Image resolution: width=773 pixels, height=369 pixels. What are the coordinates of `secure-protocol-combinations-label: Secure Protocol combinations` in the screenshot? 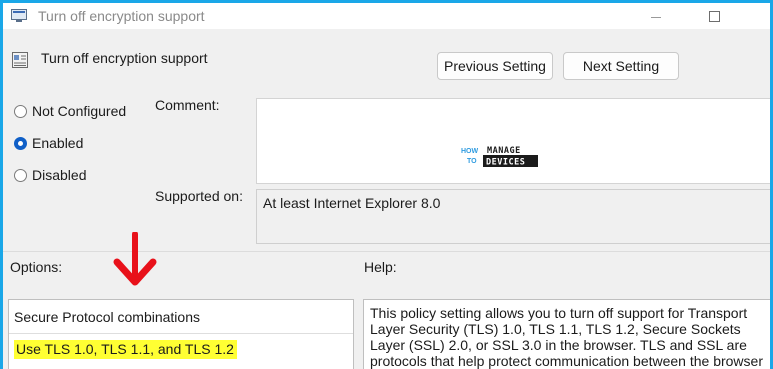 It's located at (107, 317).